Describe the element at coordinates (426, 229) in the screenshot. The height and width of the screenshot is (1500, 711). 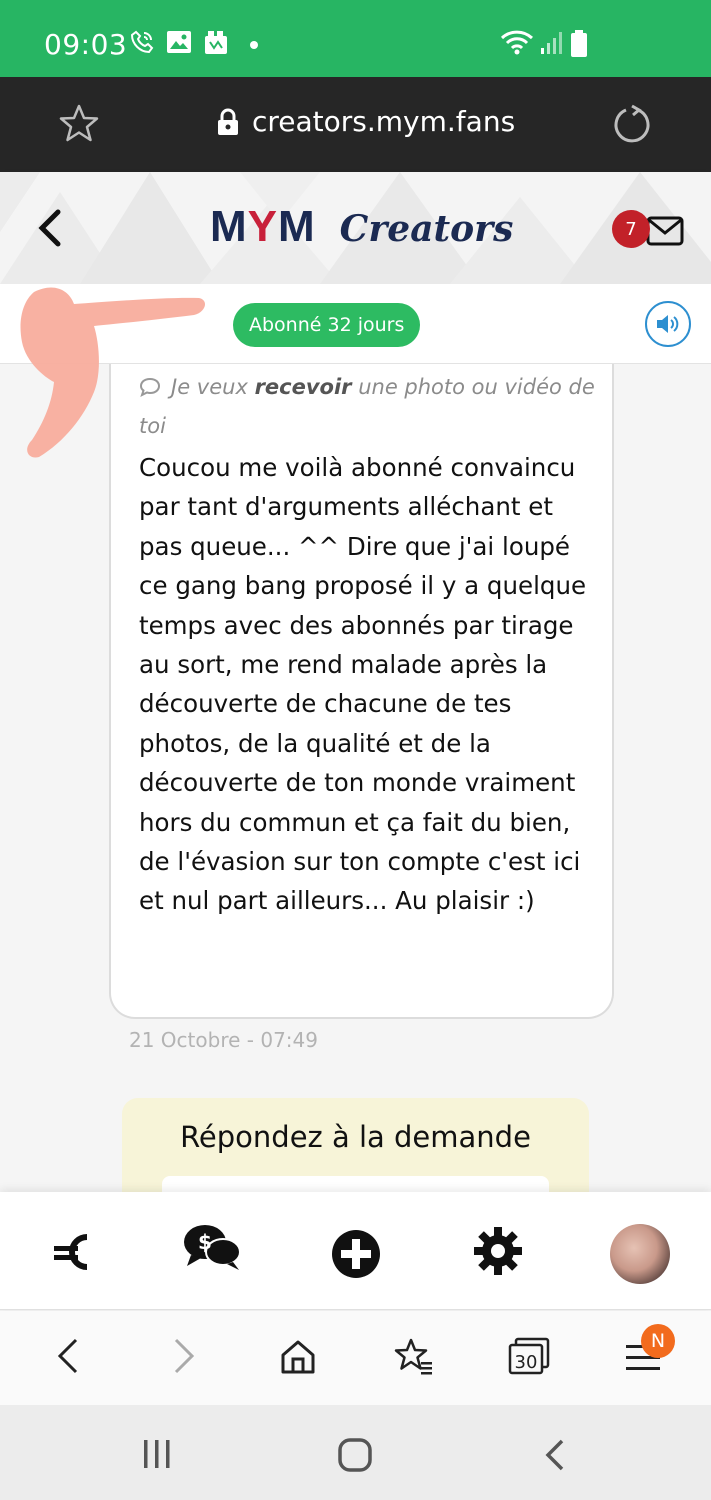
I see `logo-creators: Creators` at that location.